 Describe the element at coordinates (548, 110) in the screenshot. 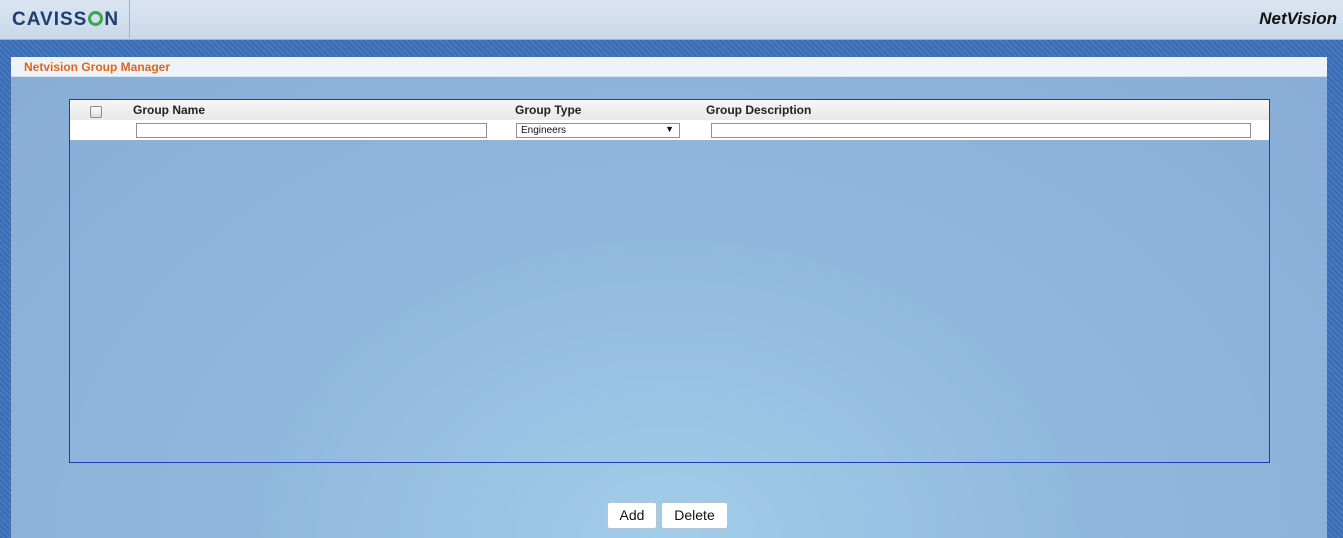

I see `column-header-group-type: Group Type` at that location.